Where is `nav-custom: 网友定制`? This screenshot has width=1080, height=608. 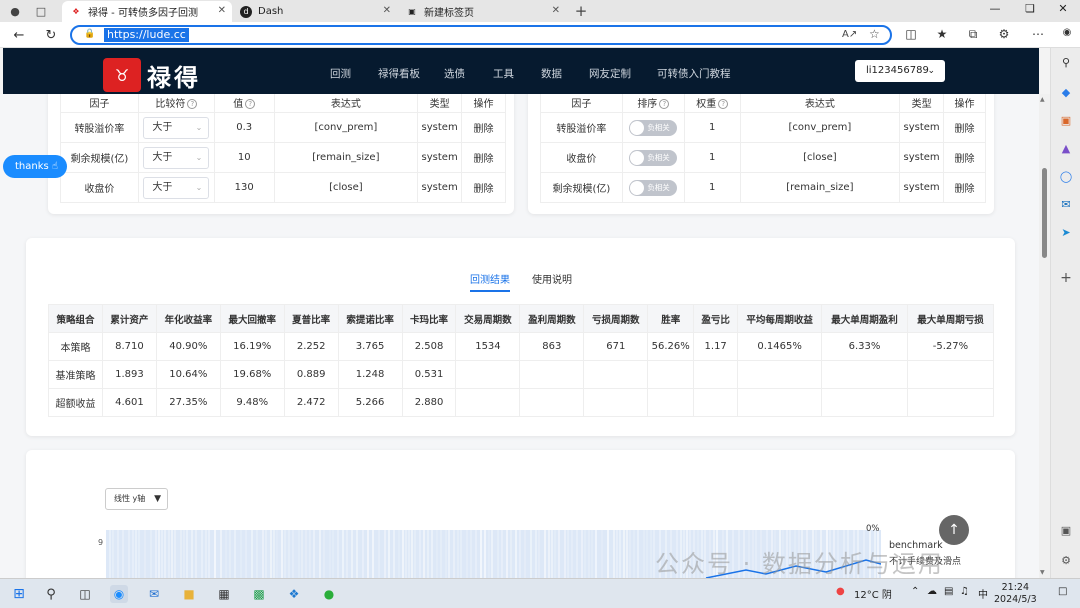
nav-custom: 网友定制 is located at coordinates (610, 73).